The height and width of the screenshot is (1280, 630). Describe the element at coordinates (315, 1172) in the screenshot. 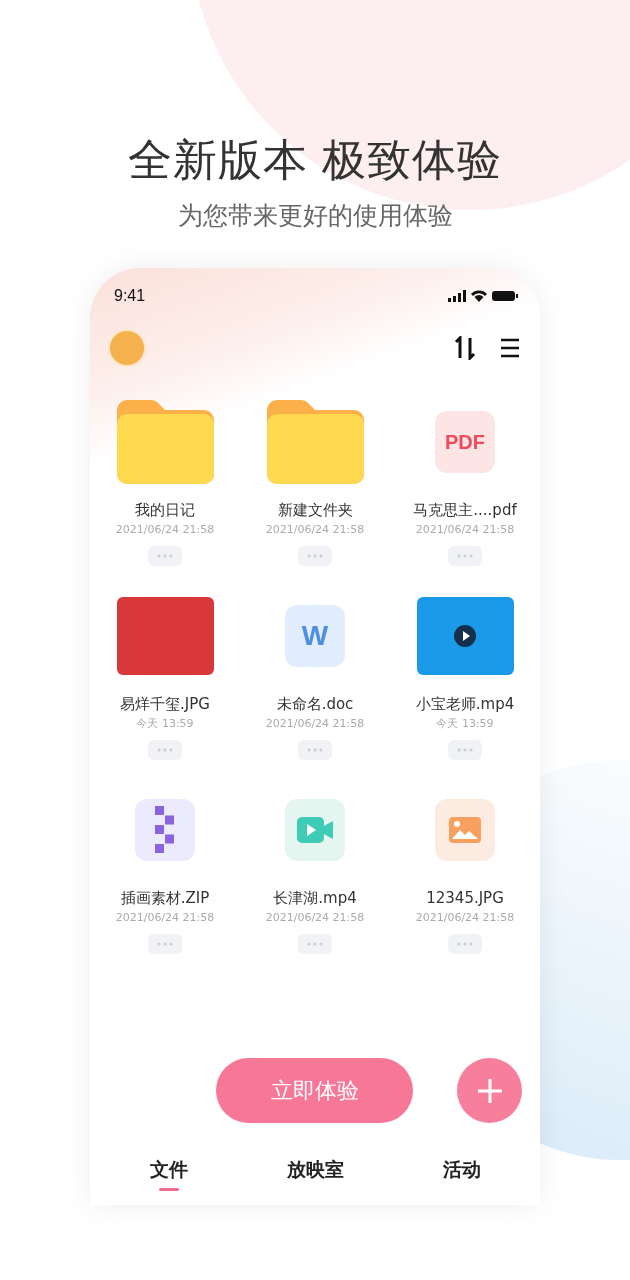

I see `nav-tab: 放映室` at that location.